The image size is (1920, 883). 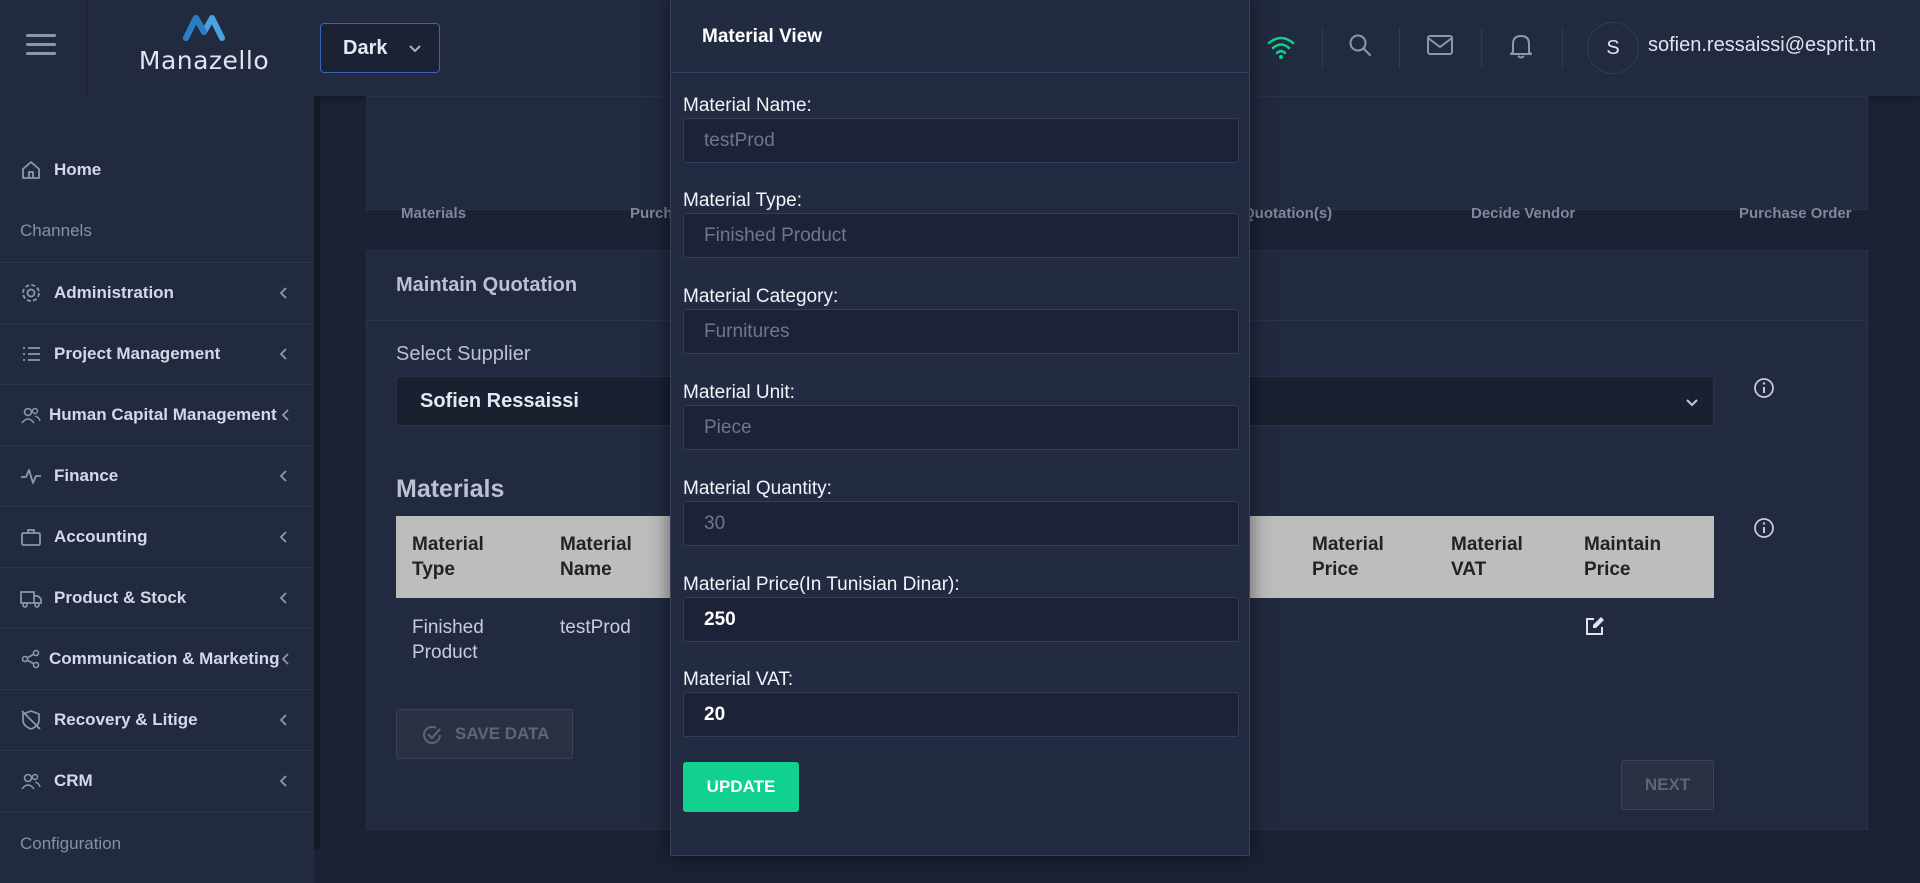 What do you see at coordinates (1360, 45) in the screenshot?
I see `search-icon` at bounding box center [1360, 45].